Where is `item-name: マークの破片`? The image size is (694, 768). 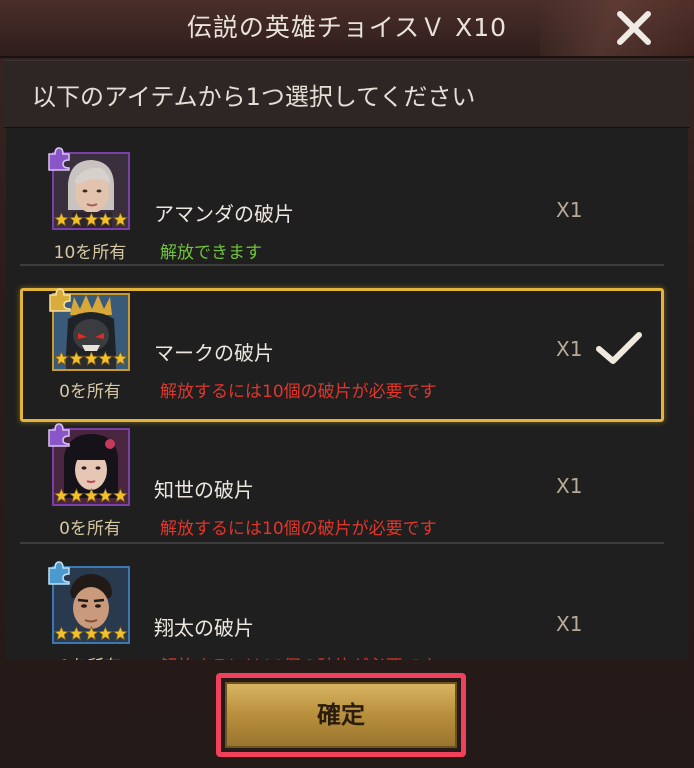
item-name: マークの破片 is located at coordinates (214, 353).